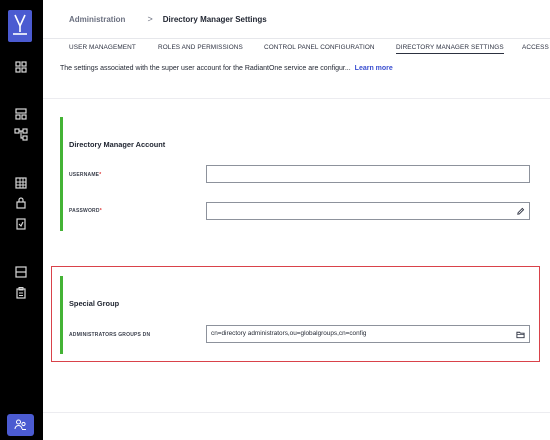  I want to click on footer-divider, so click(296, 412).